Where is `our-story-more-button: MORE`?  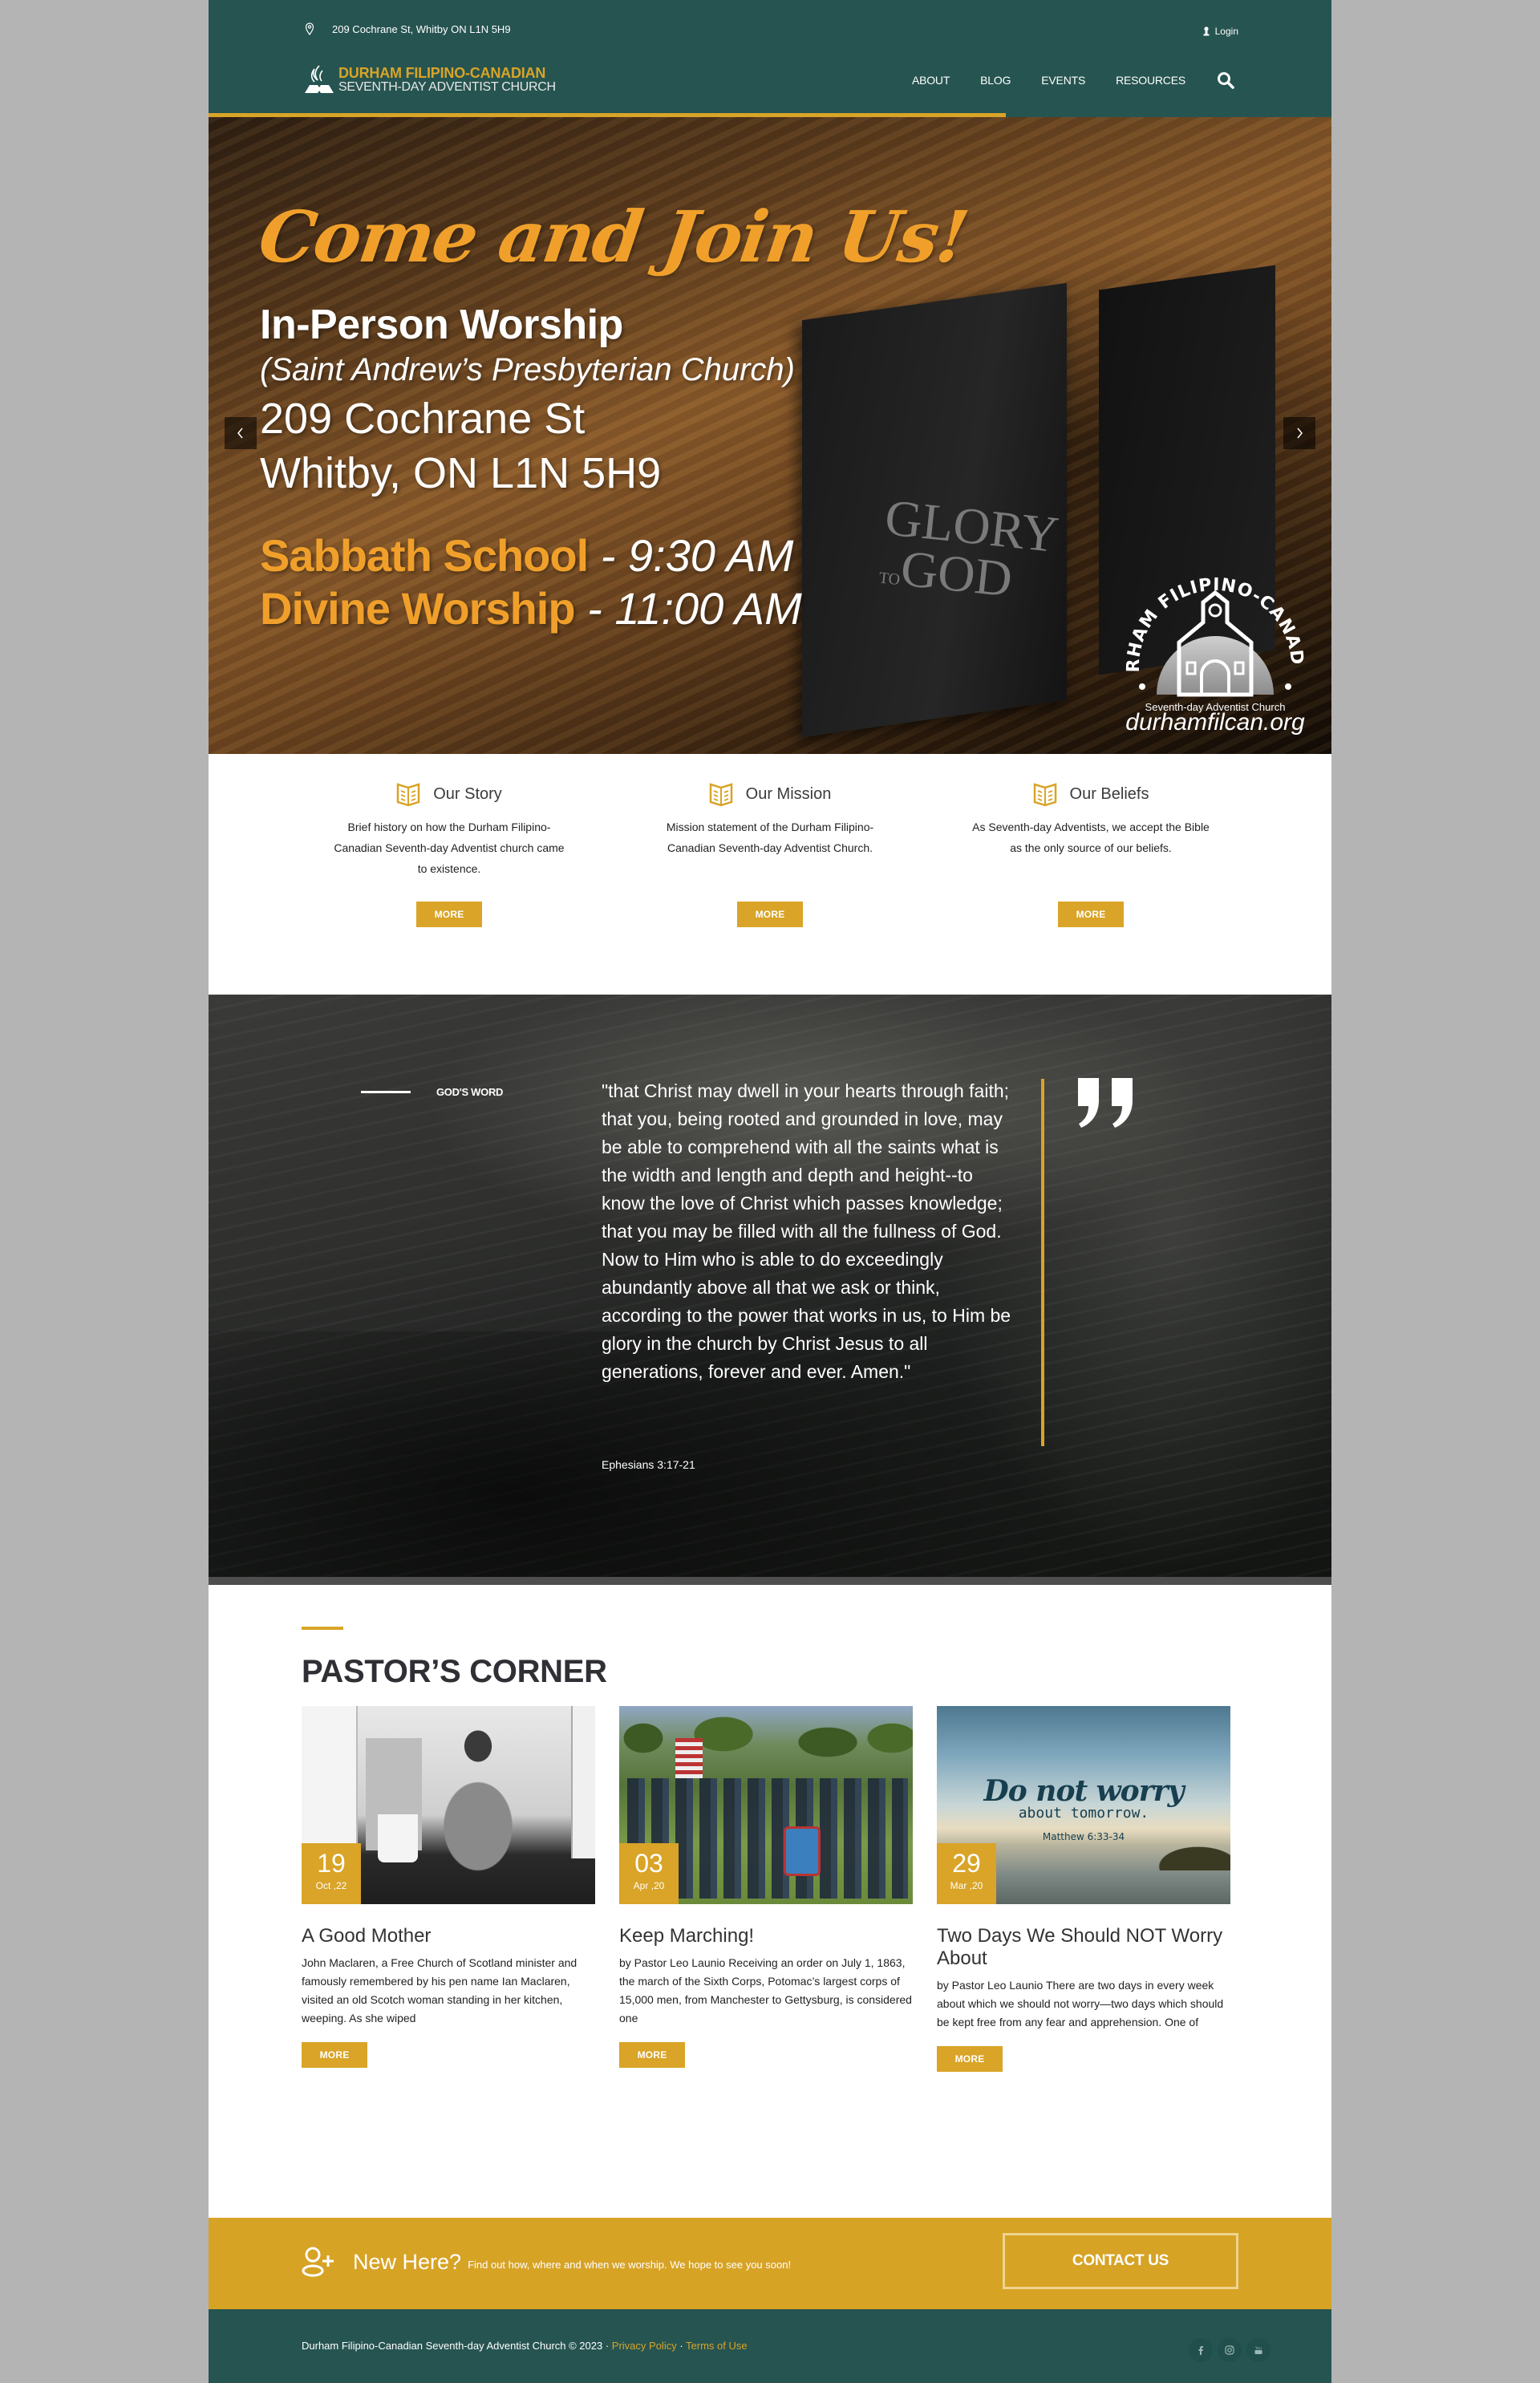
our-story-more-button: MORE is located at coordinates (449, 914).